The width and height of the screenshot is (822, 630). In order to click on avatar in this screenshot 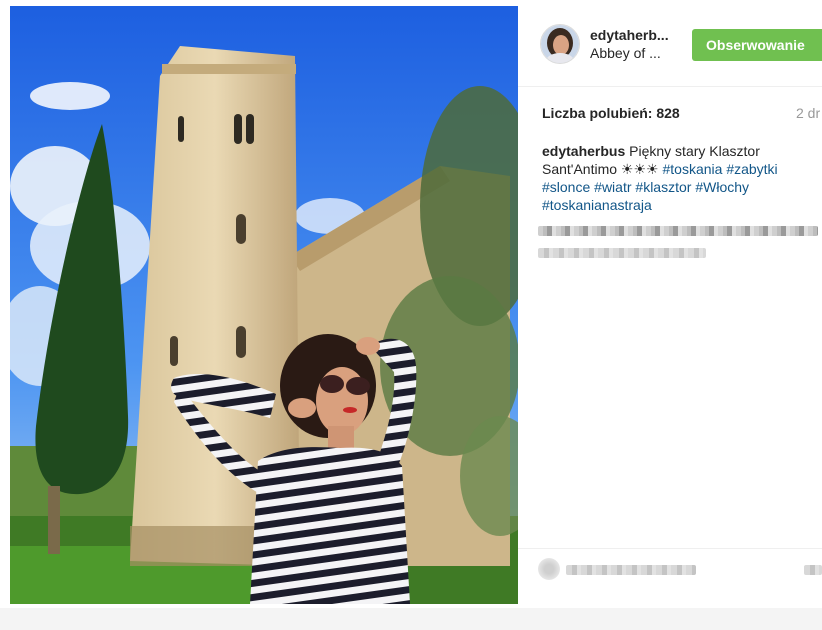, I will do `click(560, 44)`.